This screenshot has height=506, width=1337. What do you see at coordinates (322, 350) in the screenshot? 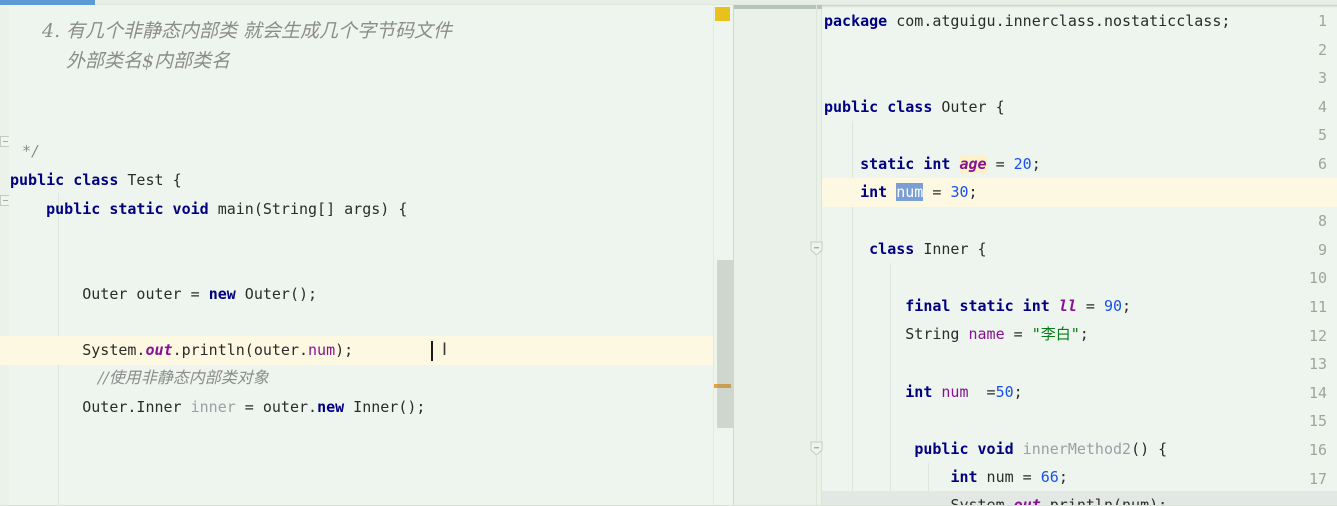
I see `field-num: num` at bounding box center [322, 350].